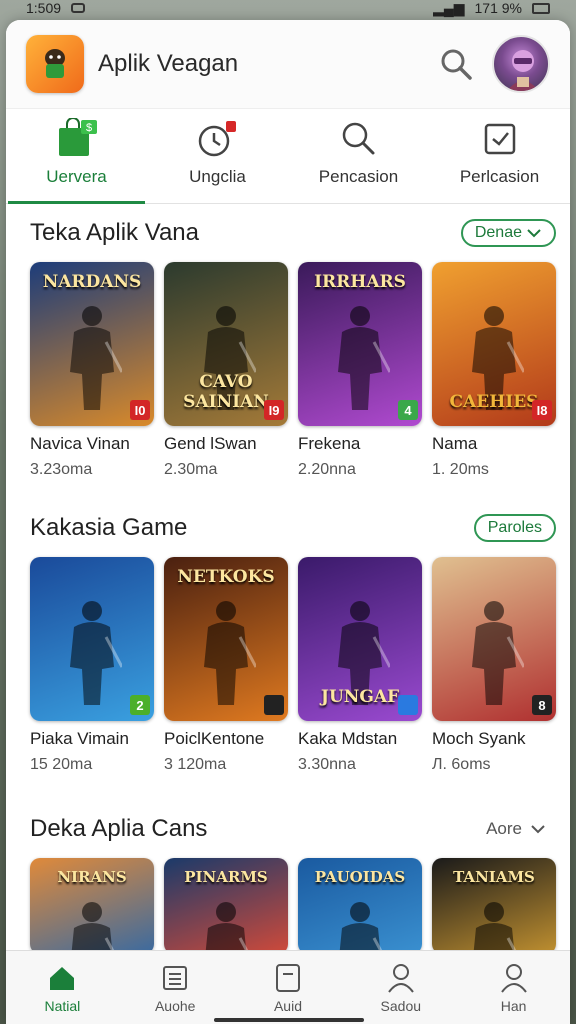 The image size is (576, 1024). Describe the element at coordinates (498, 232) in the screenshot. I see `section-action-label: Denae` at that location.